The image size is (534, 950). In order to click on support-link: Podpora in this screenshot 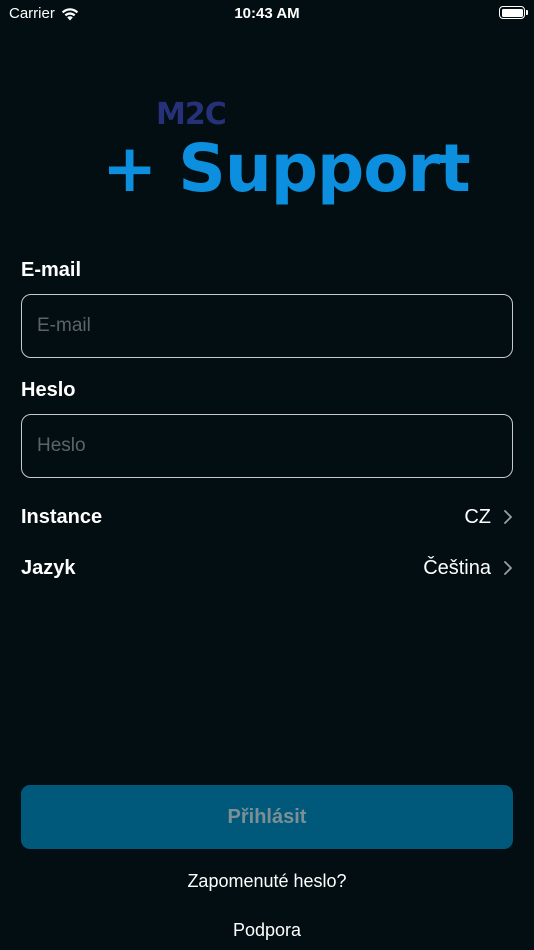, I will do `click(267, 930)`.